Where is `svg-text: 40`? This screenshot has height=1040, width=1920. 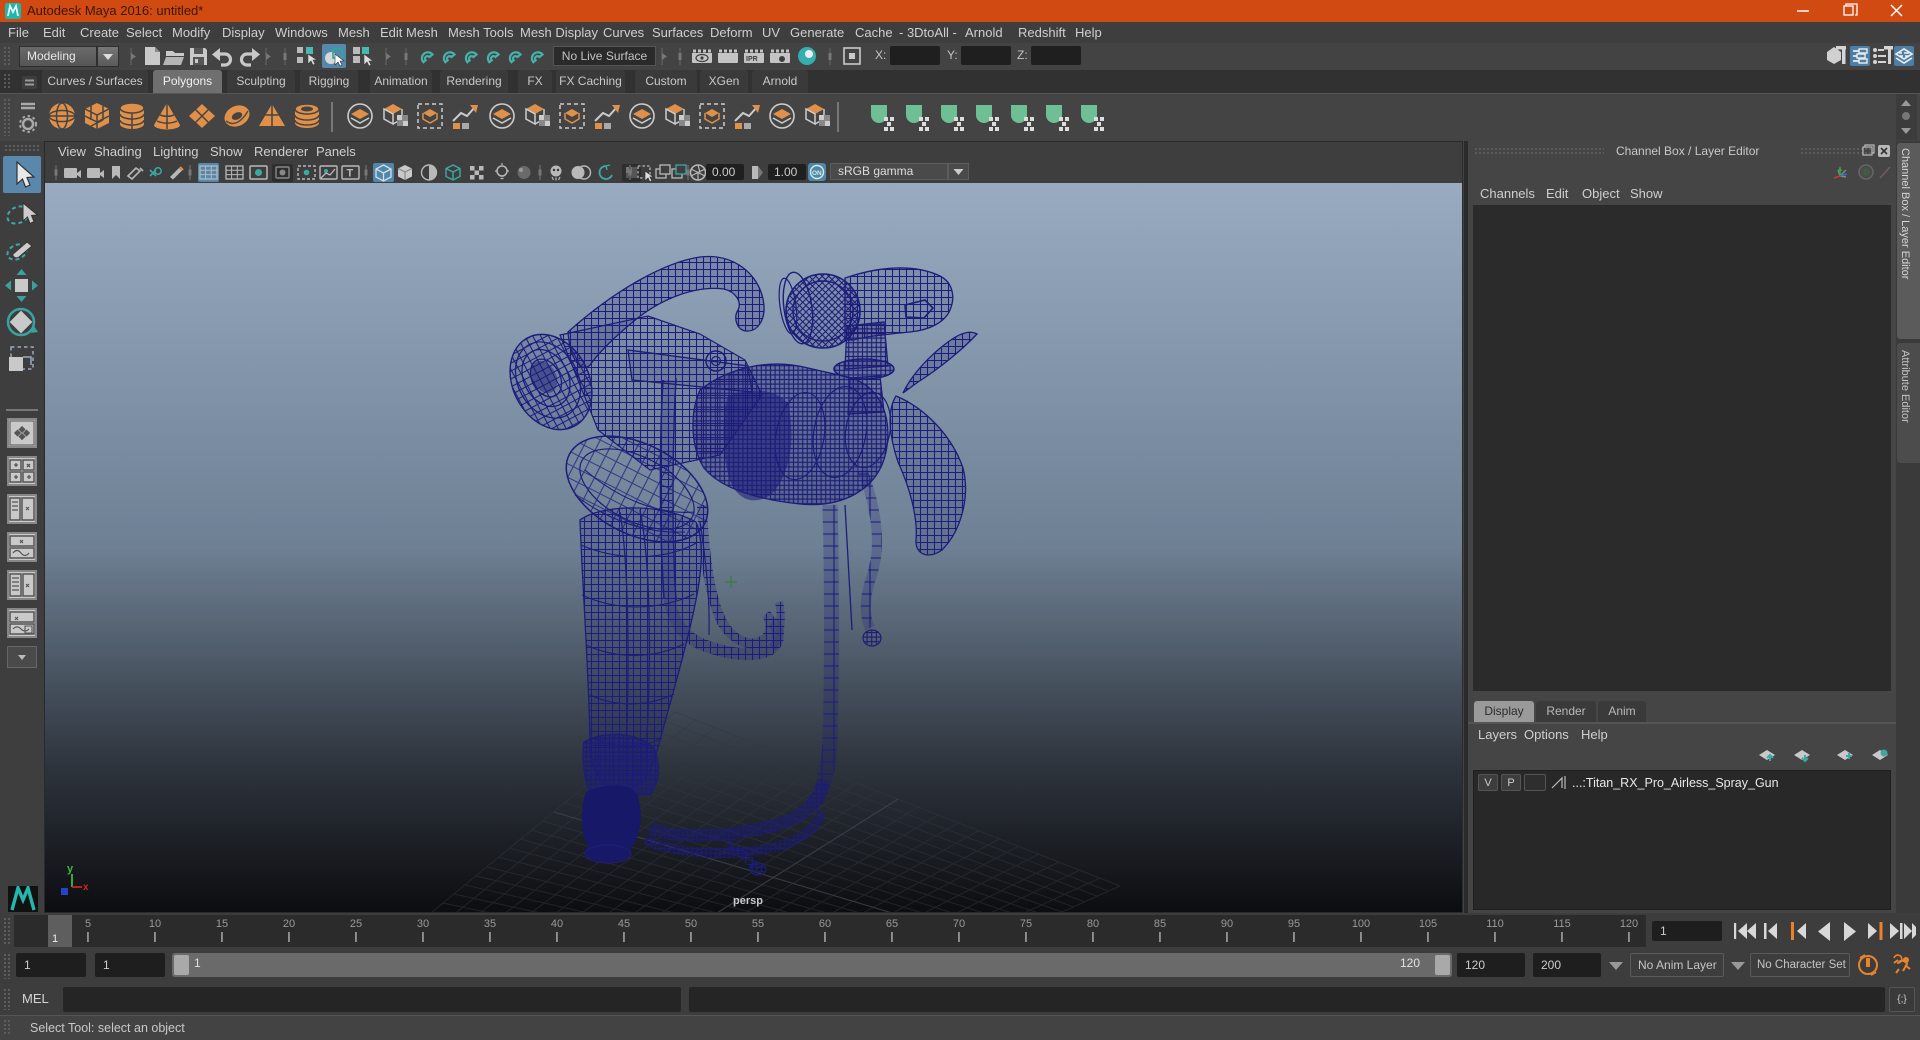 svg-text: 40 is located at coordinates (557, 924).